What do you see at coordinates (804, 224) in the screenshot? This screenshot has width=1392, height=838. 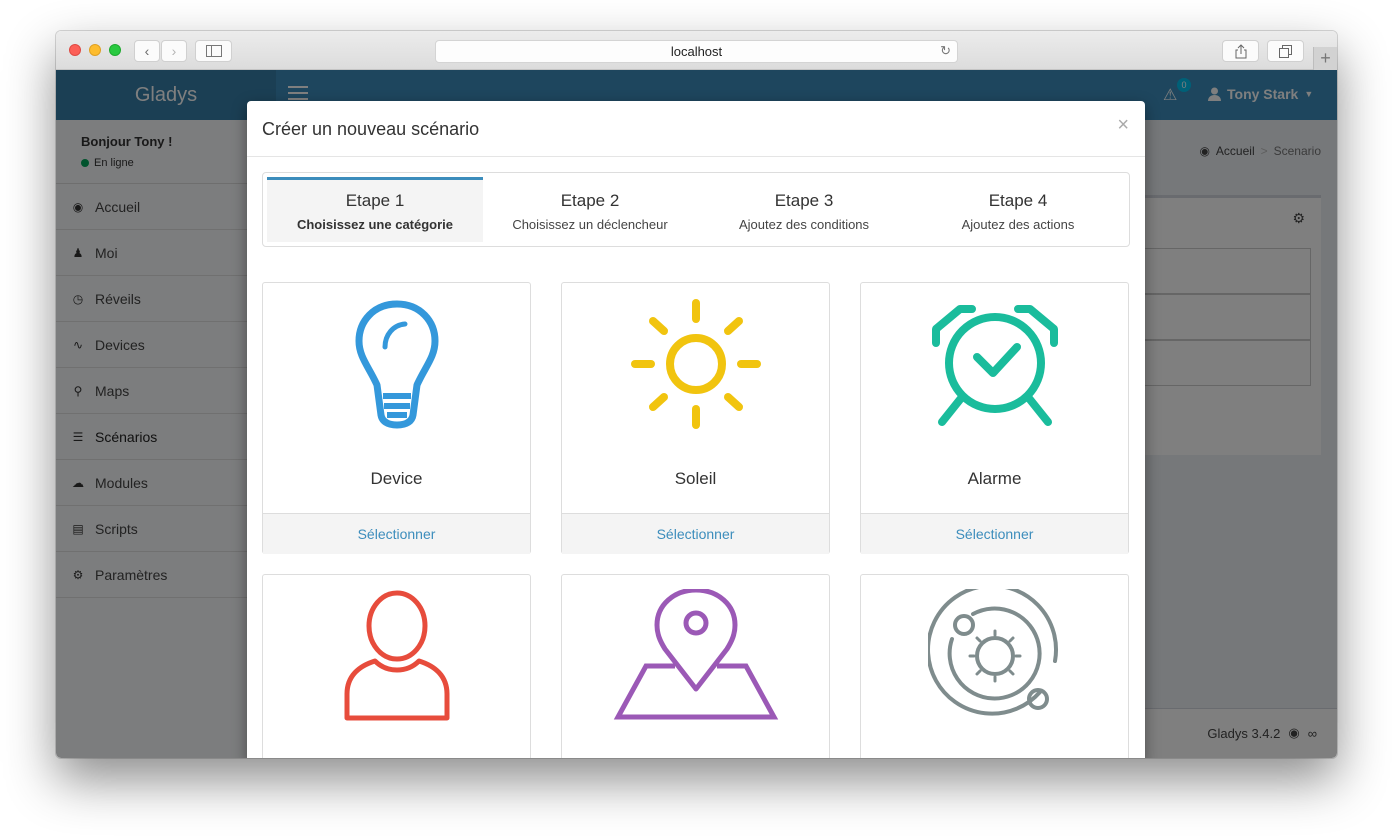 I see `step-subtitle: Ajoutez des conditions` at bounding box center [804, 224].